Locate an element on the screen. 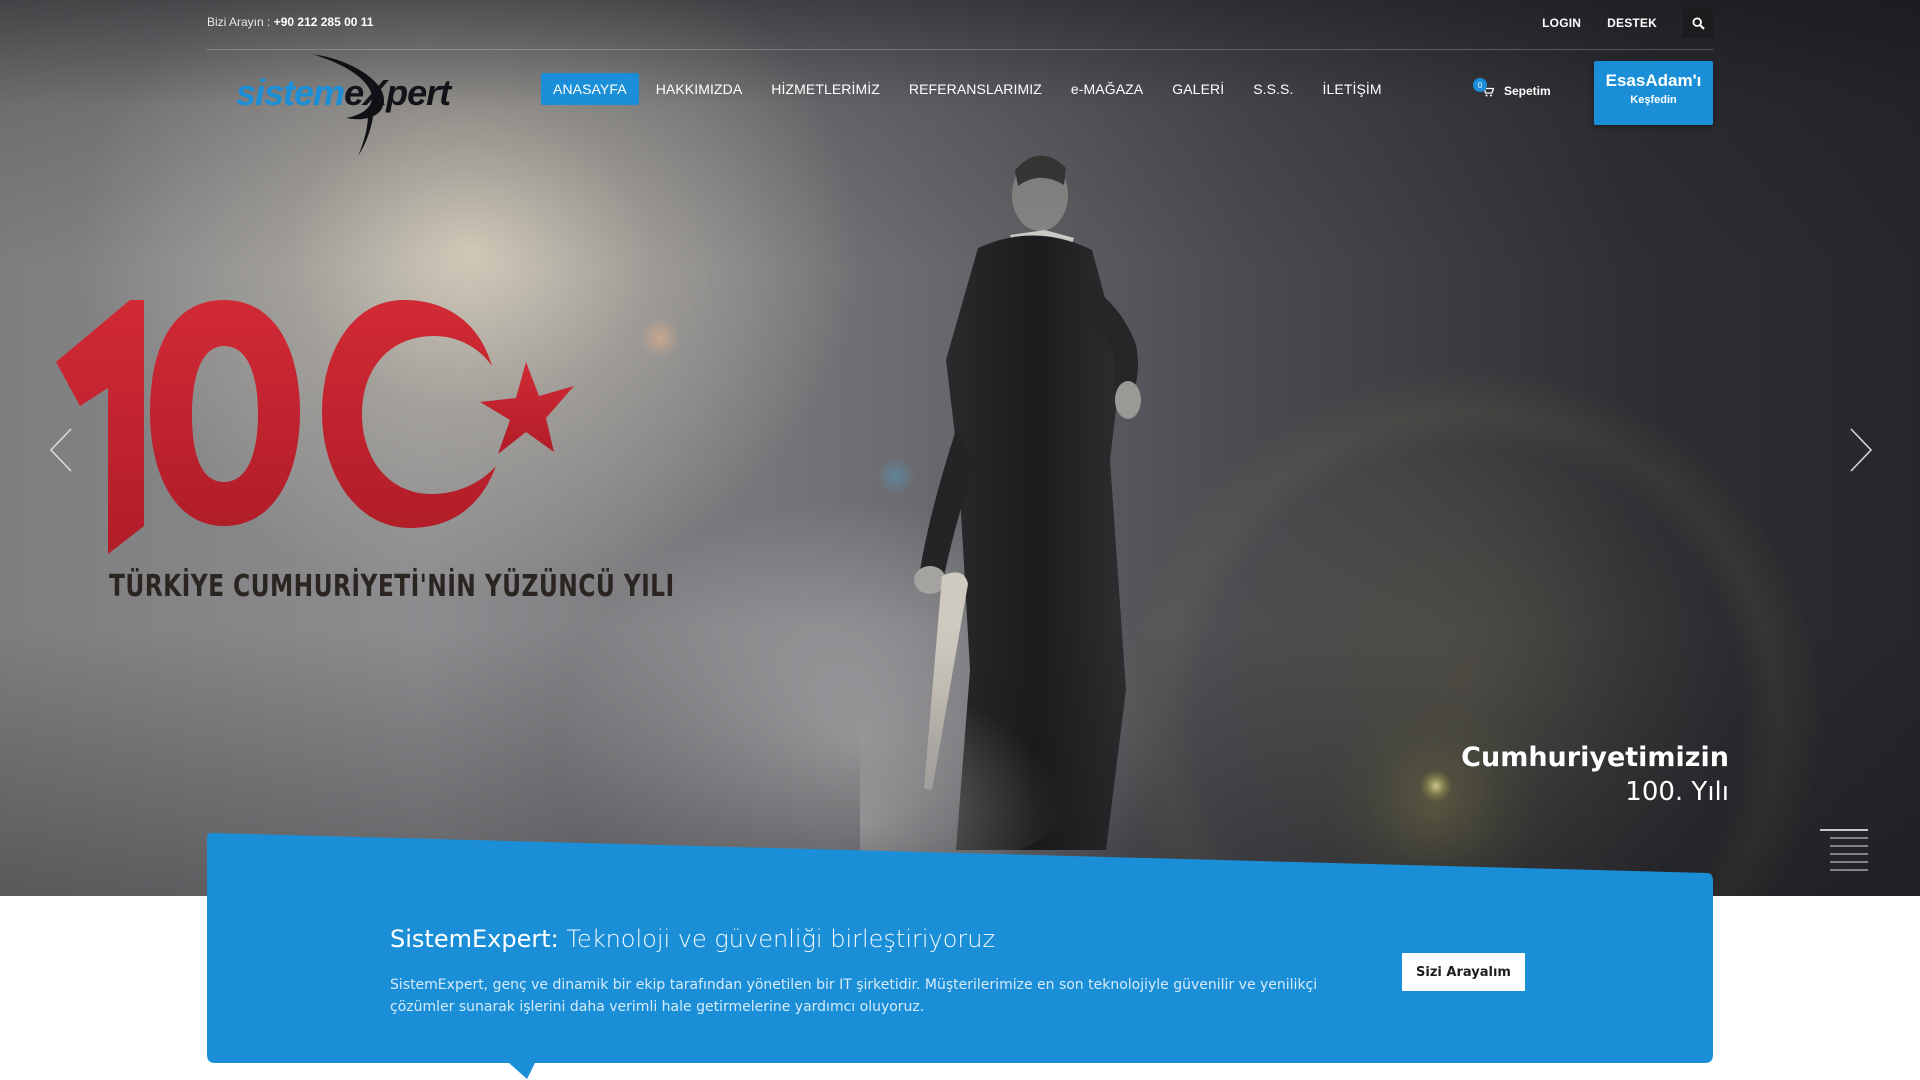 The width and height of the screenshot is (1920, 1080). nav-item-hakkimizda: HAKKIMIZDA is located at coordinates (699, 89).